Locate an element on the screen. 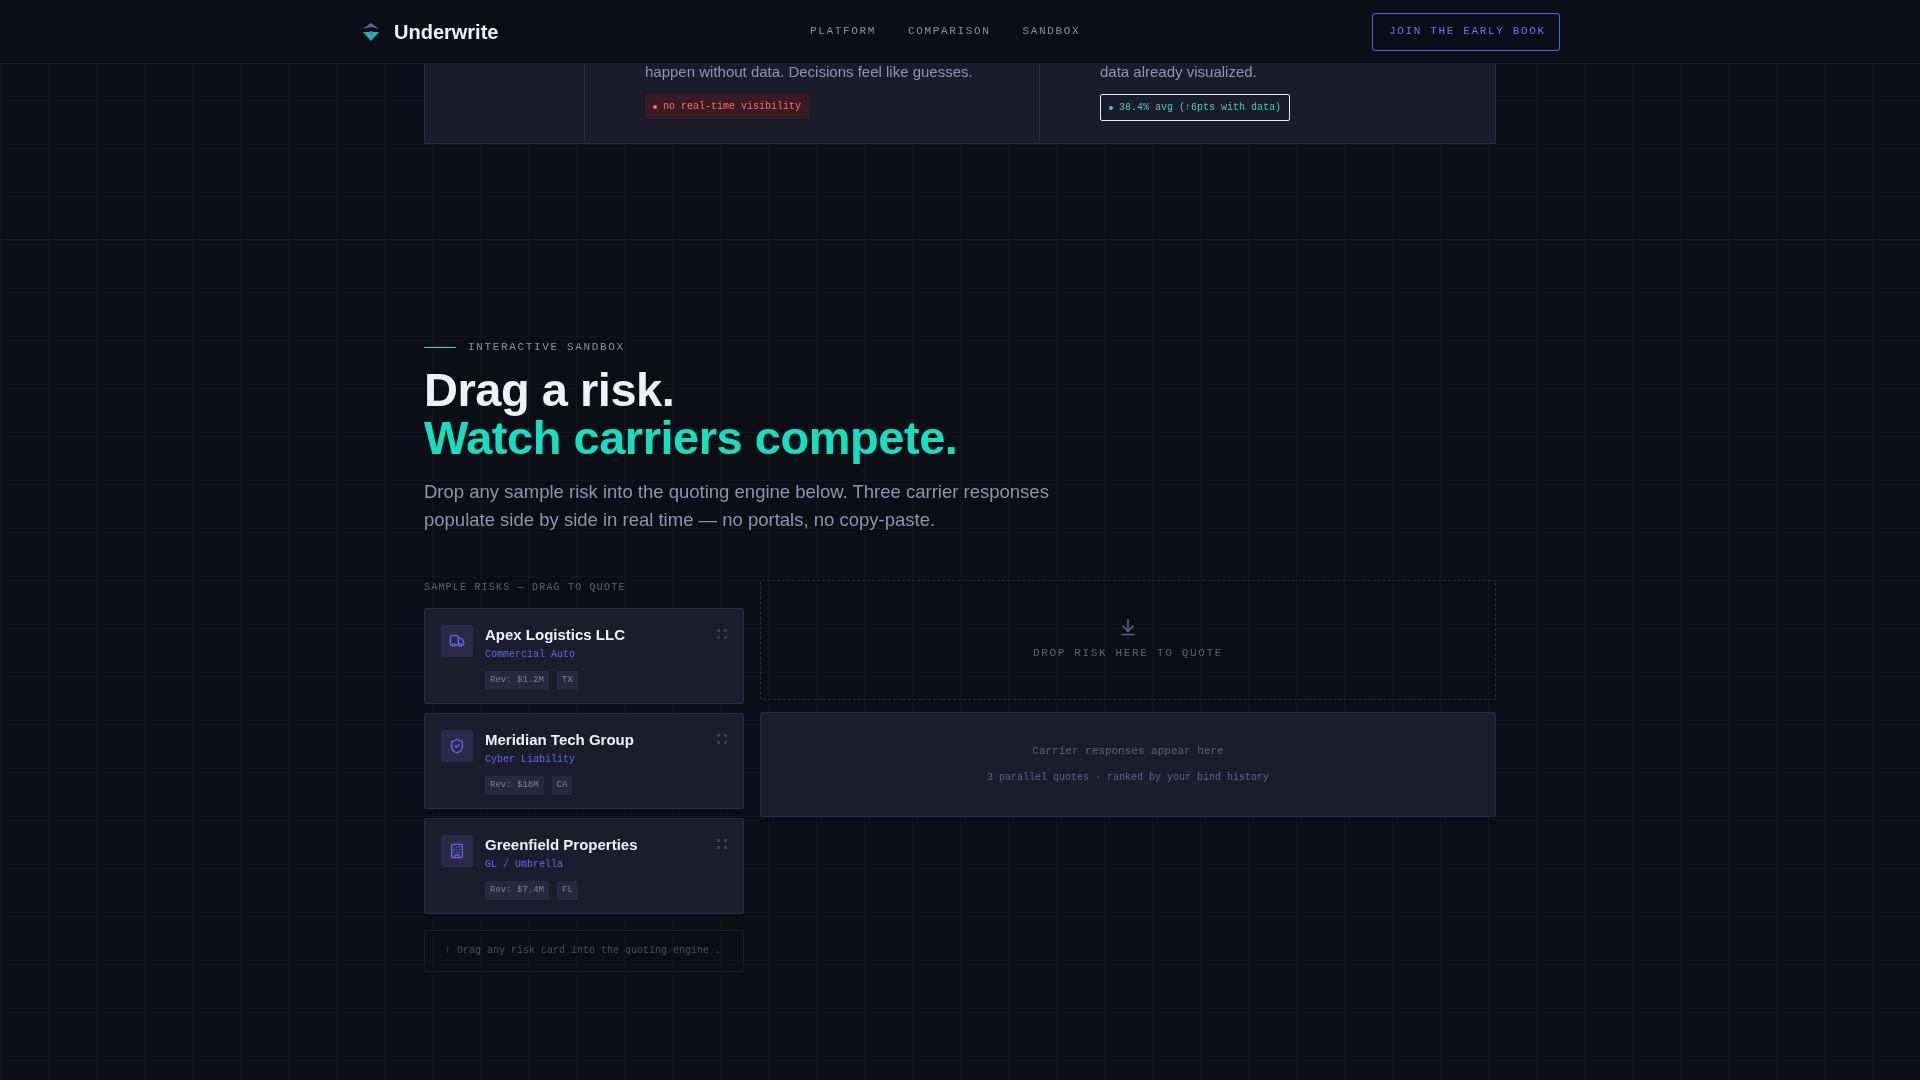 The height and width of the screenshot is (1080, 1920). risk-name: Meridian Tech Group is located at coordinates (560, 739).